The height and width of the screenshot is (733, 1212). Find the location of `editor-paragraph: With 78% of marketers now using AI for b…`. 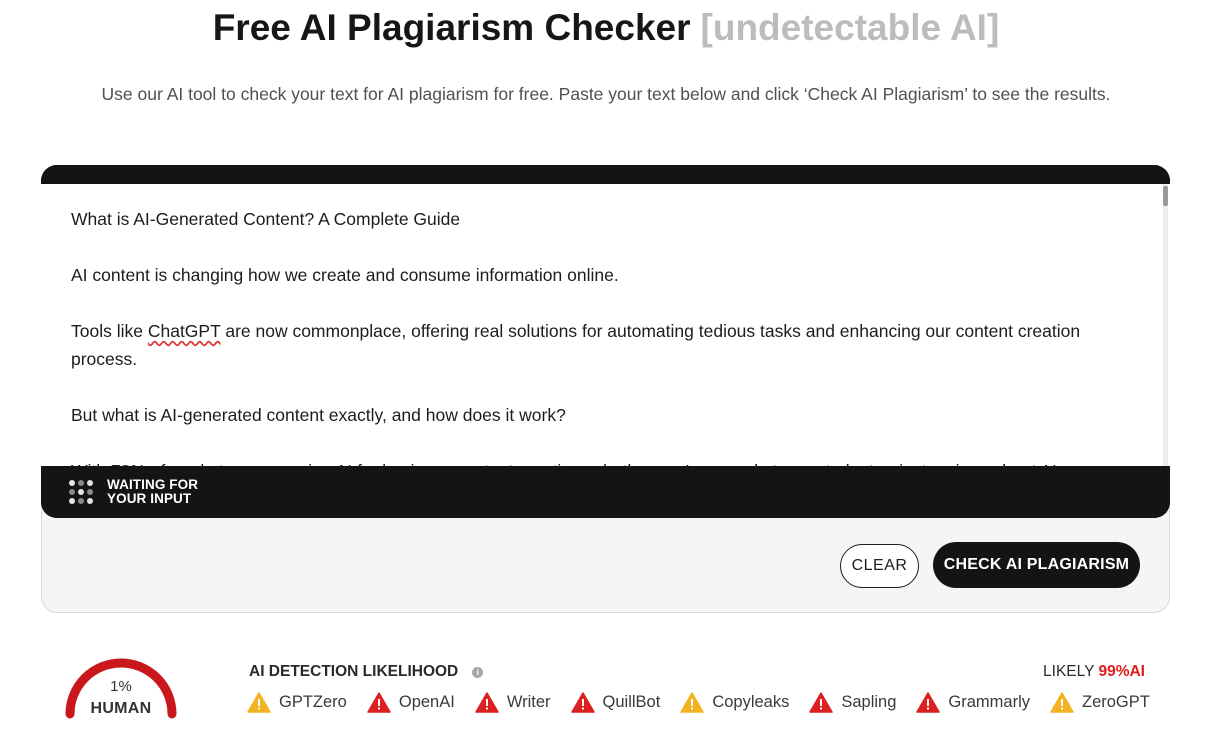

editor-paragraph: With 78% of marketers now using AI for b… is located at coordinates (600, 461).